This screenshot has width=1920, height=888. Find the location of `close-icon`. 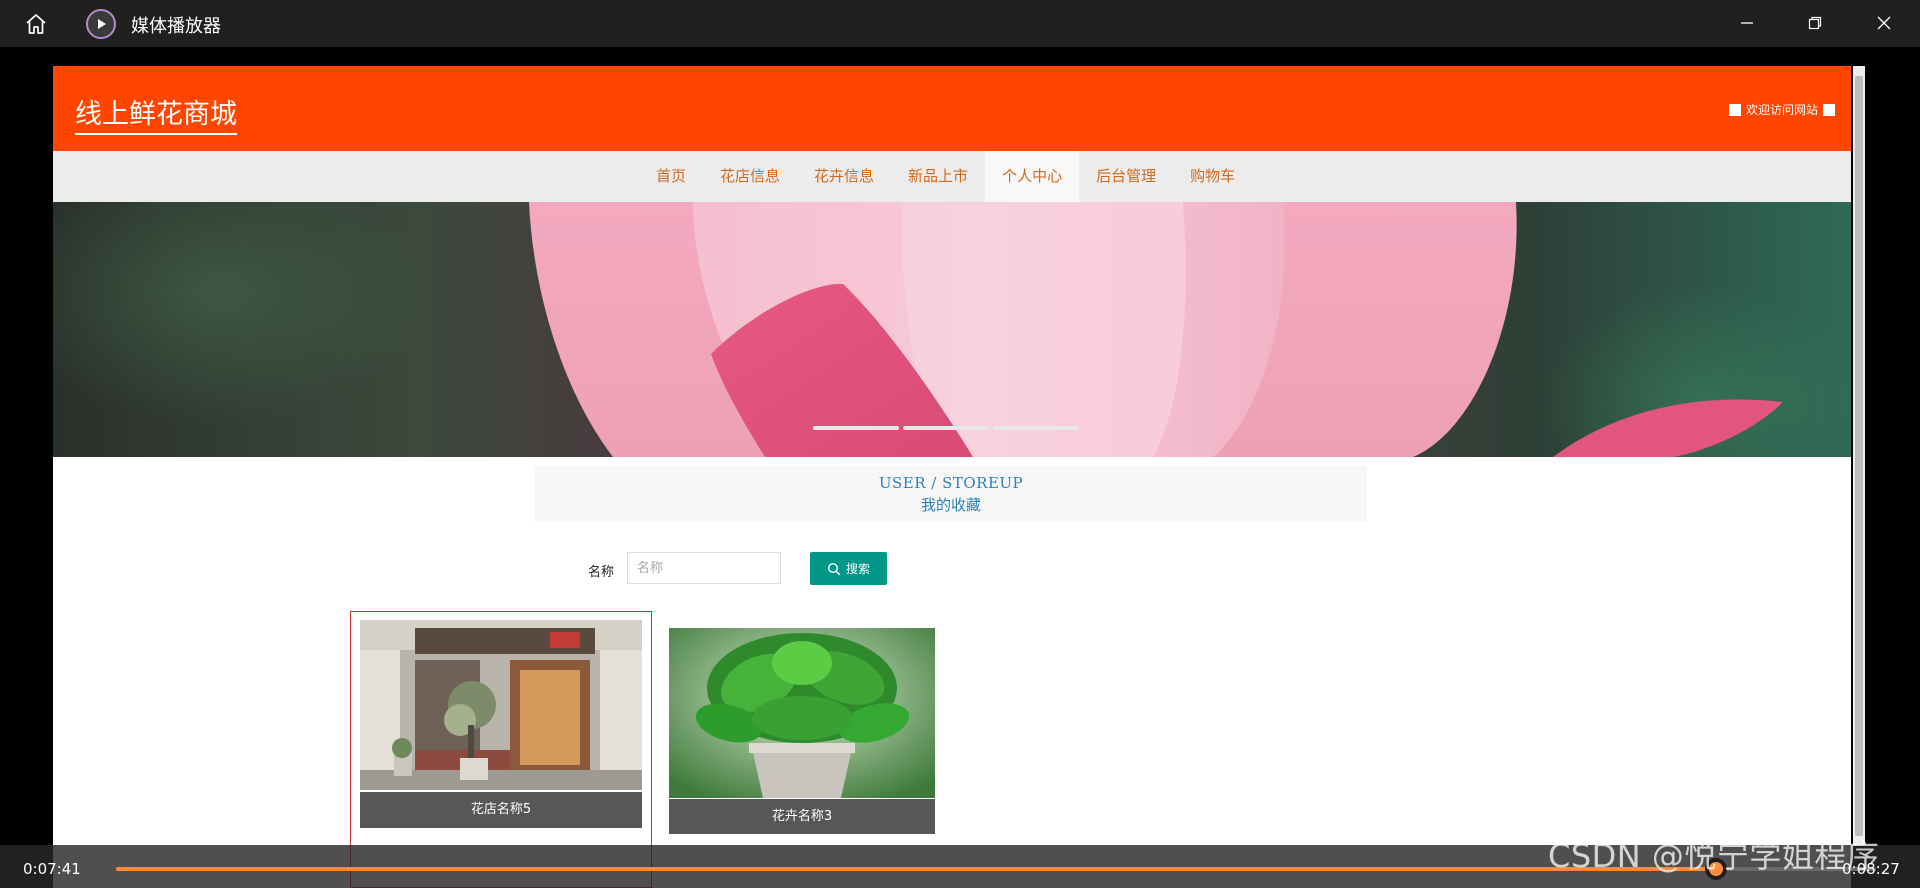

close-icon is located at coordinates (1884, 23).